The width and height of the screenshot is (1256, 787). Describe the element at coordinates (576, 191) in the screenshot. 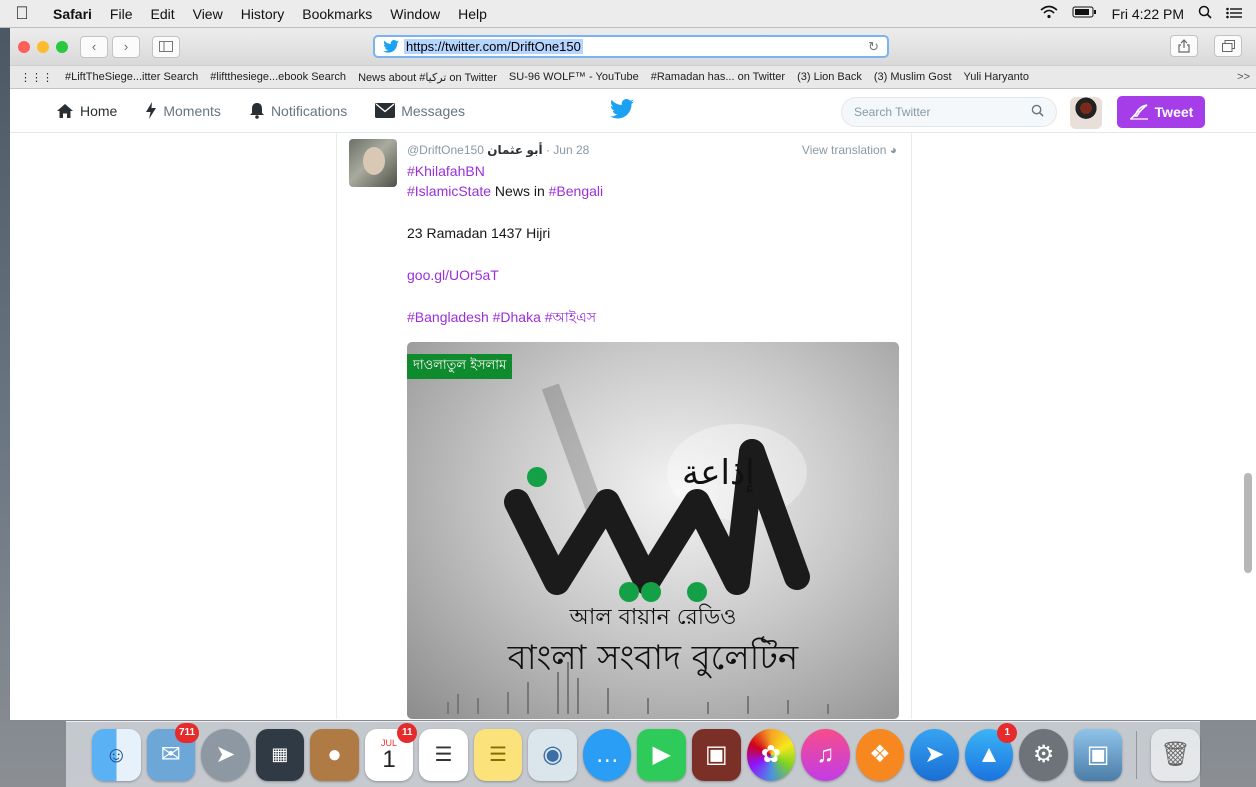

I see `hashtag-link: #Bengali` at that location.